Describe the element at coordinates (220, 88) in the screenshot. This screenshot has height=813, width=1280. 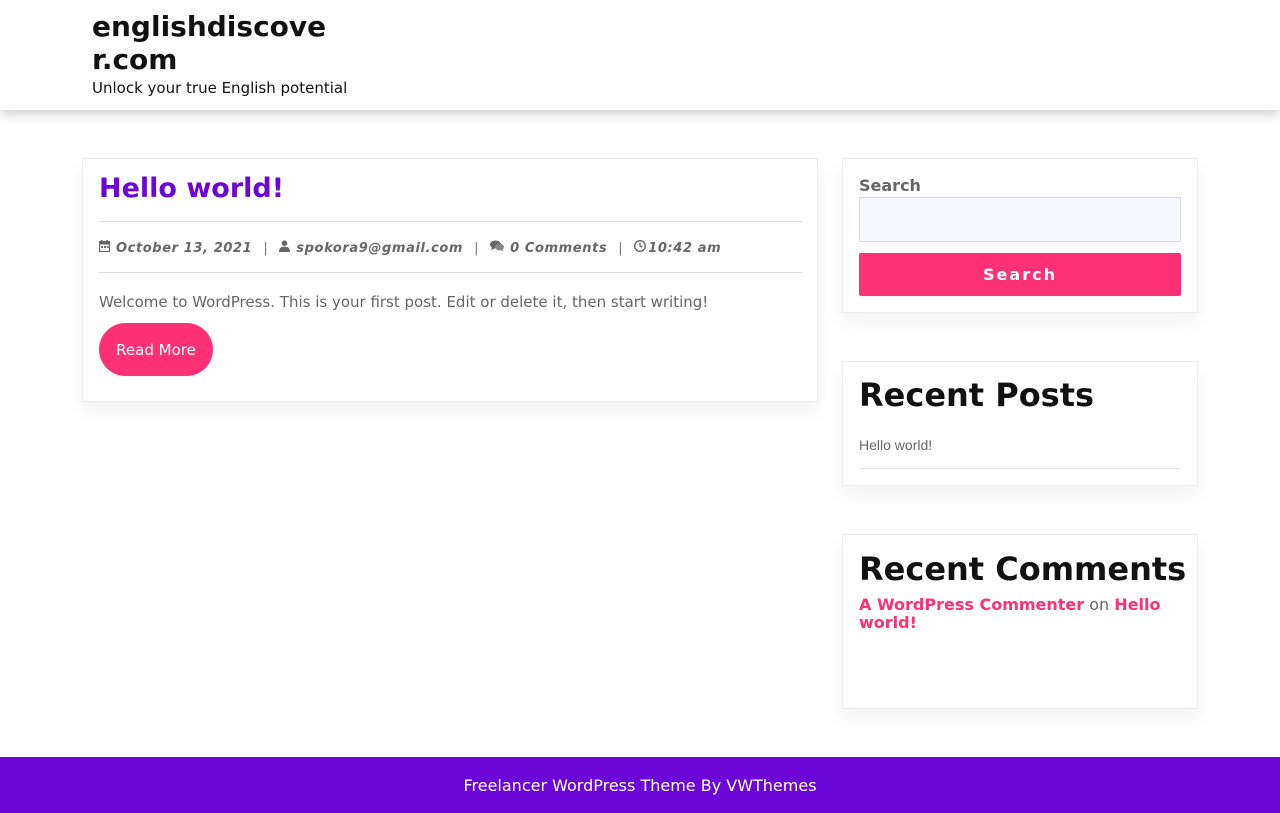
I see `site-tagline: Unlock your true English potential` at that location.